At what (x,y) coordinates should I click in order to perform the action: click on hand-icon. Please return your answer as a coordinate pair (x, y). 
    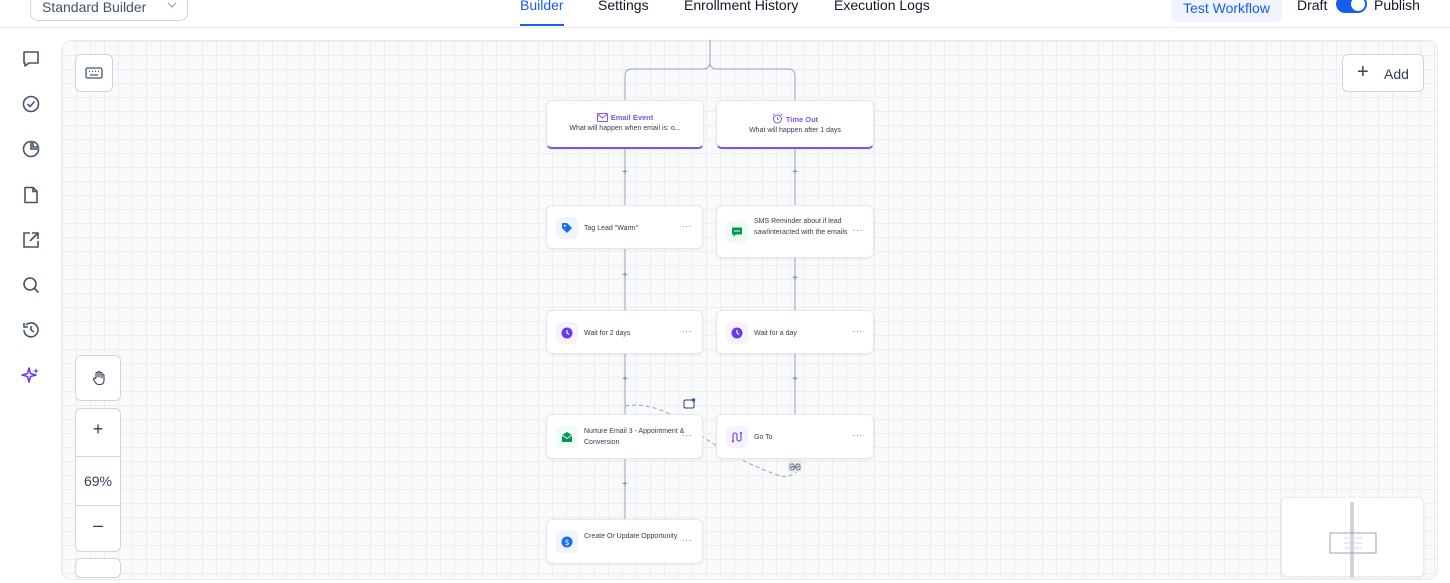
    Looking at the image, I should click on (98, 378).